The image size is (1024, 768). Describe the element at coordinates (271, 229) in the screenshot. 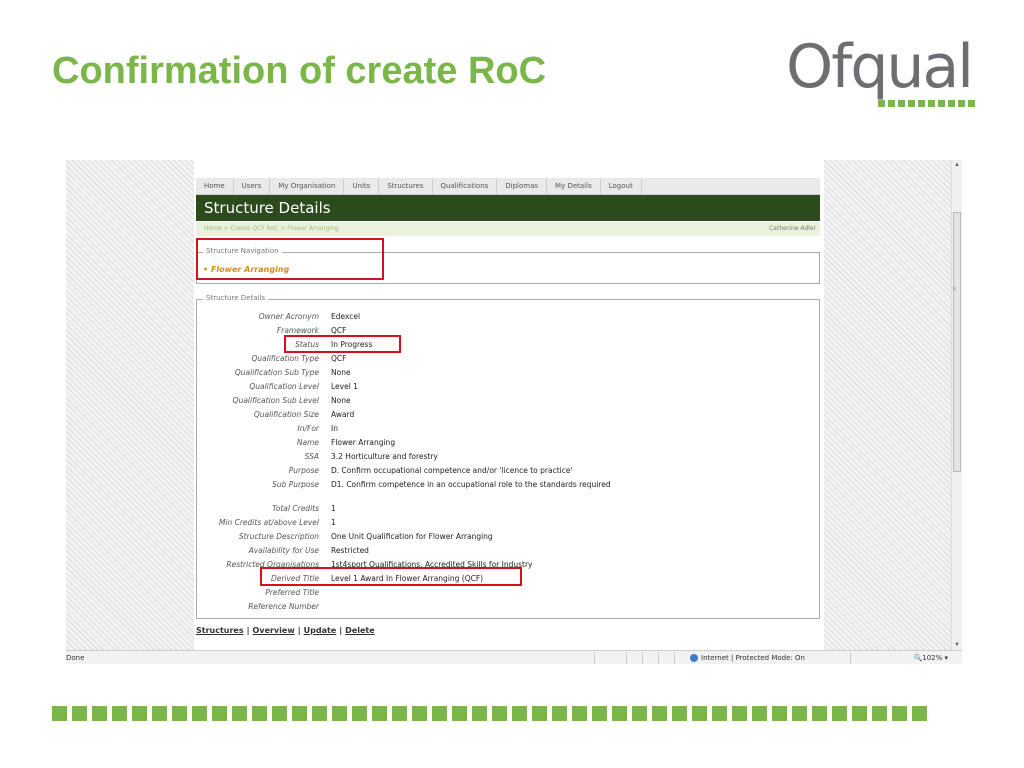

I see `breadcrumb: Home > Create QCF RoC > Flower Arranging` at that location.